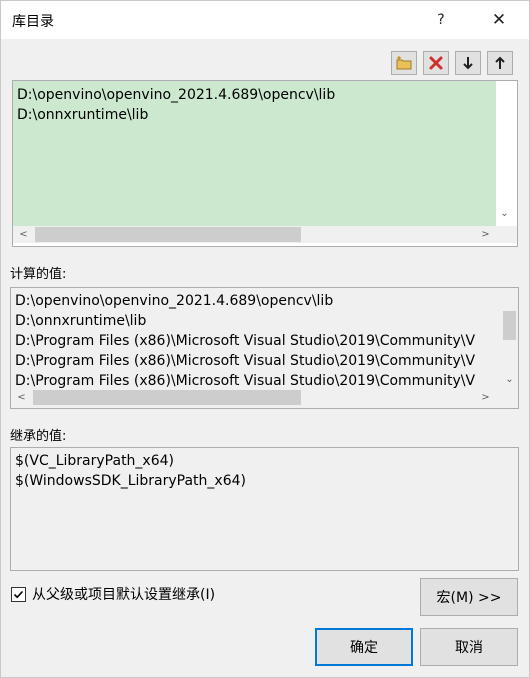 This screenshot has width=530, height=678. Describe the element at coordinates (38, 436) in the screenshot. I see `inherited-values-label: 继承的值:` at that location.